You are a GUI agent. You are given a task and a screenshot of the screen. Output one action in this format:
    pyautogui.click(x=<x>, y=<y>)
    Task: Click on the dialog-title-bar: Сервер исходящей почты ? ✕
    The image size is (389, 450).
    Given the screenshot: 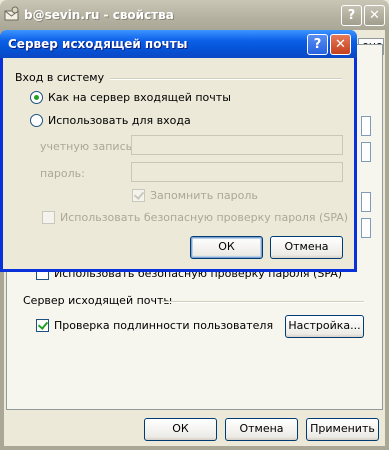 What is the action you would take?
    pyautogui.click(x=178, y=44)
    